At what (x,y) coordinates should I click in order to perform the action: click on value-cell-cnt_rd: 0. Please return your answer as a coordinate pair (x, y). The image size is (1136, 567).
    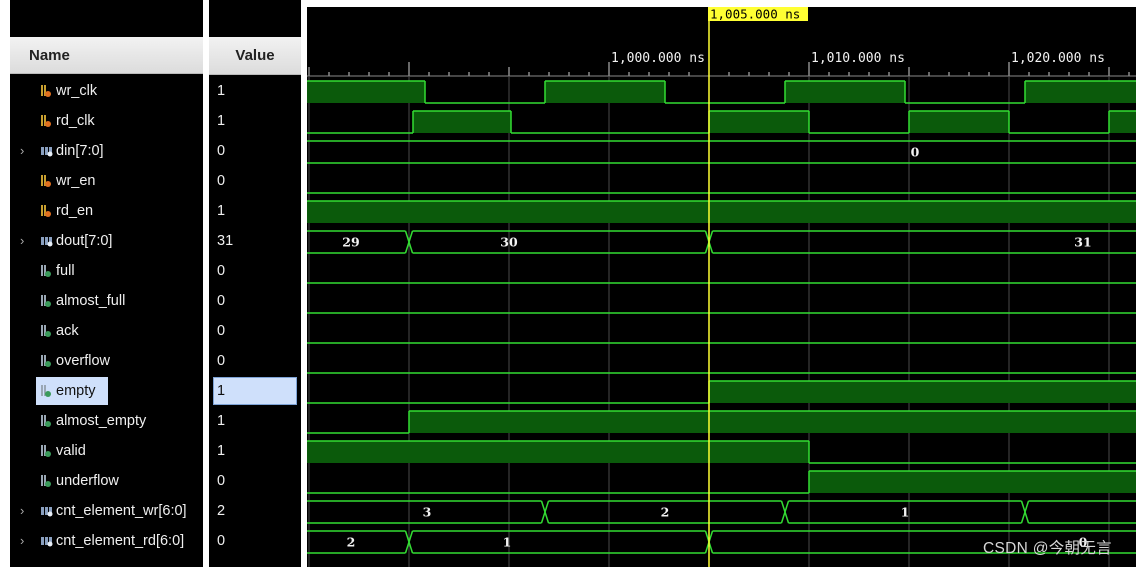
    Looking at the image, I should click on (255, 541).